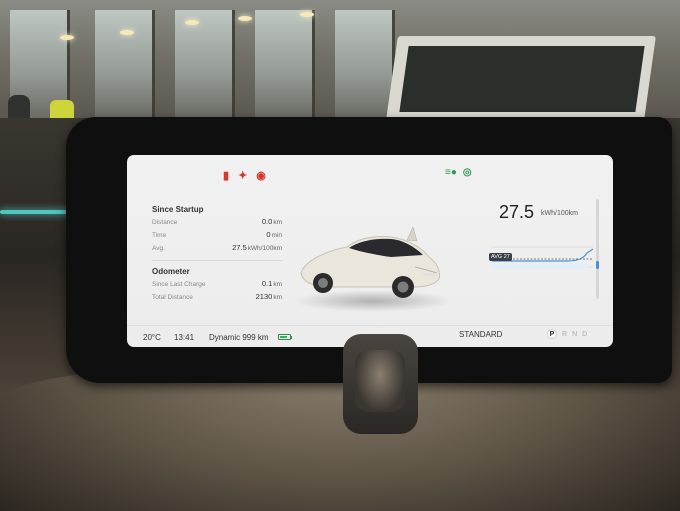 Image resolution: width=680 pixels, height=511 pixels. Describe the element at coordinates (552, 334) in the screenshot. I see `gear-p: P` at that location.